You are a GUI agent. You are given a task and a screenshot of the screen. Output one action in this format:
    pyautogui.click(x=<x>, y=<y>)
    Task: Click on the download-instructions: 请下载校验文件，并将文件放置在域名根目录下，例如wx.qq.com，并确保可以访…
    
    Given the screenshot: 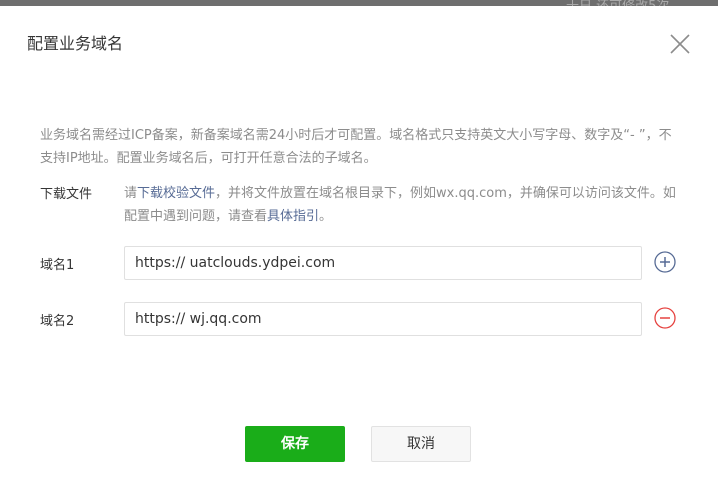 What is the action you would take?
    pyautogui.click(x=402, y=205)
    